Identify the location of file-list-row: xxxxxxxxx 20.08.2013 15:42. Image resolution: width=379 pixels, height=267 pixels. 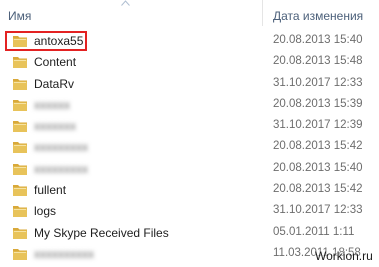
(189, 146).